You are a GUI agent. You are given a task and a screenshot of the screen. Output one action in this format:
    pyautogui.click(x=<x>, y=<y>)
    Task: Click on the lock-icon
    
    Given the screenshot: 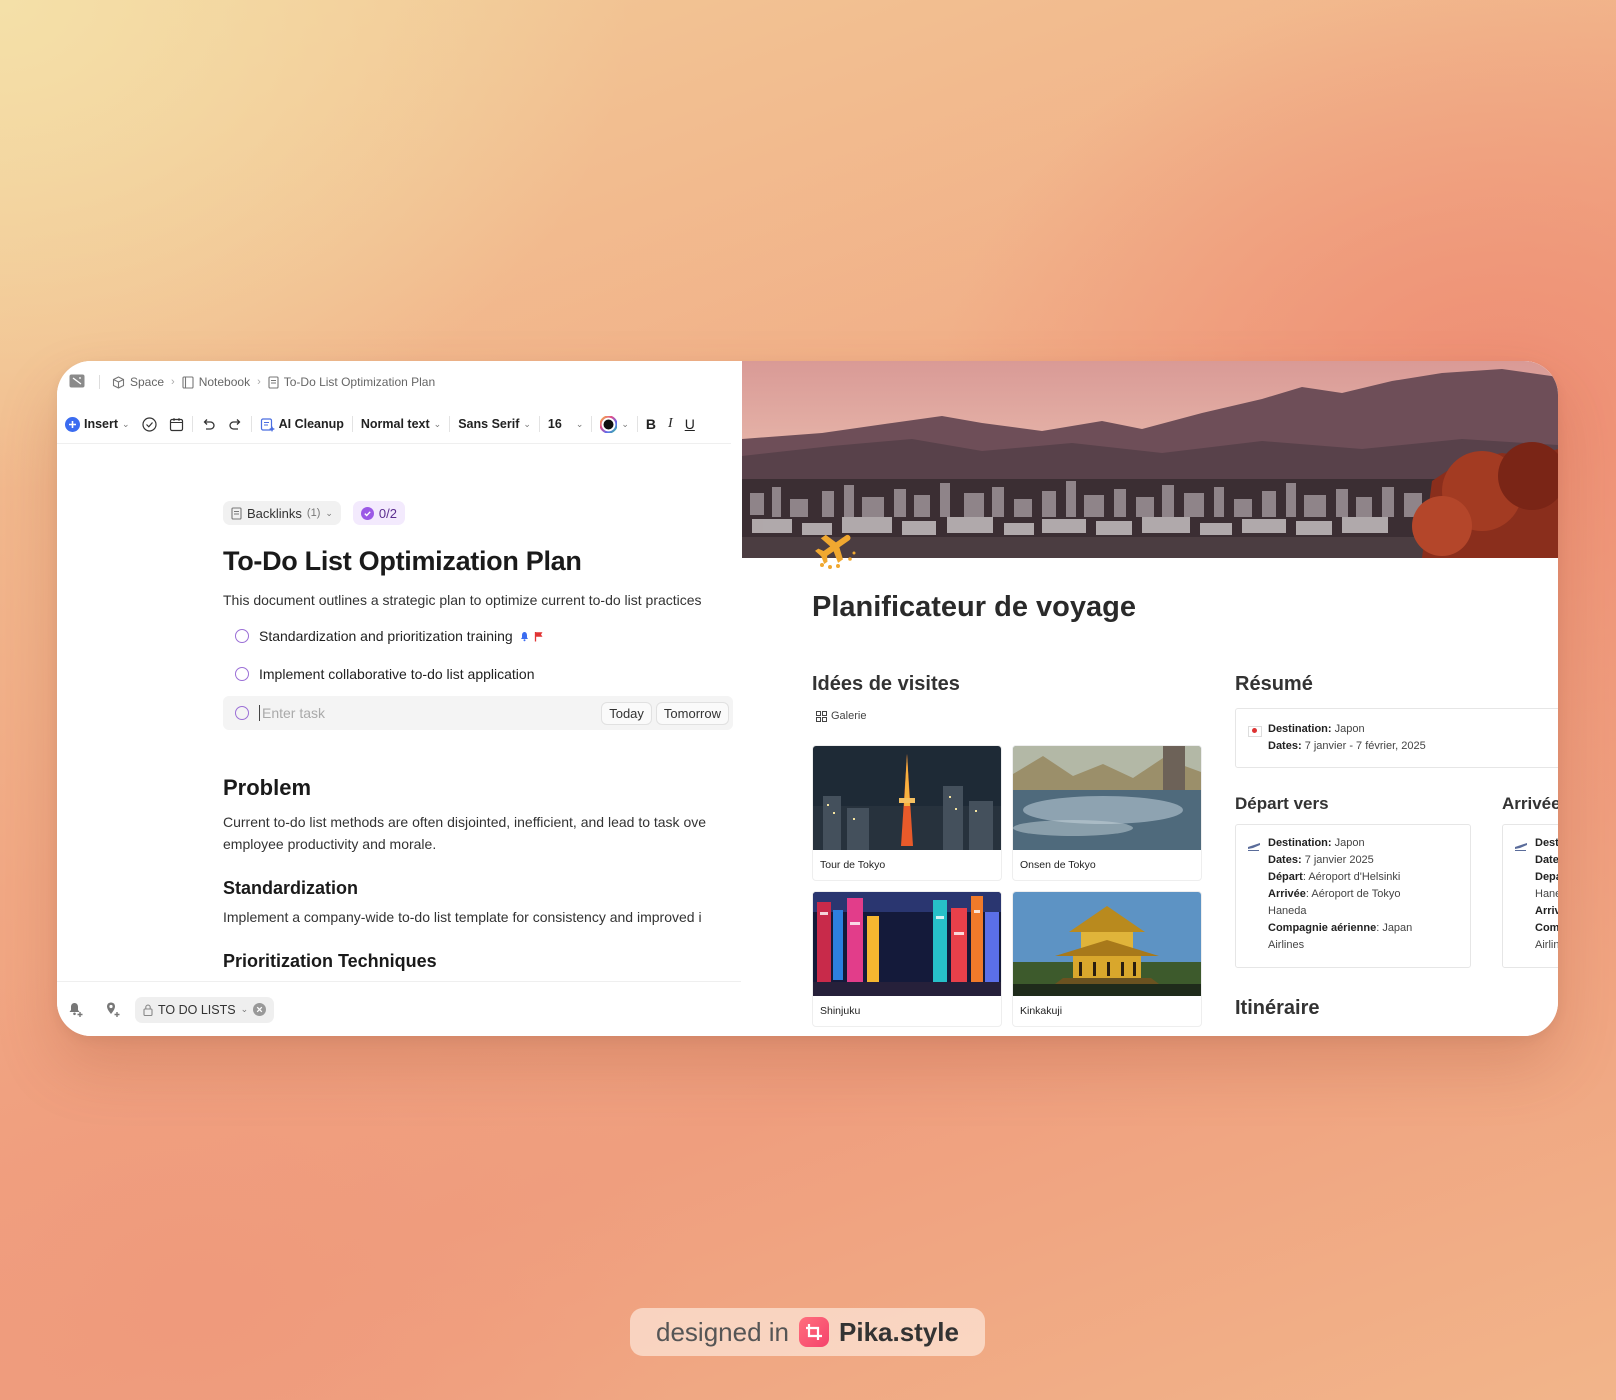 What is the action you would take?
    pyautogui.click(x=148, y=1010)
    